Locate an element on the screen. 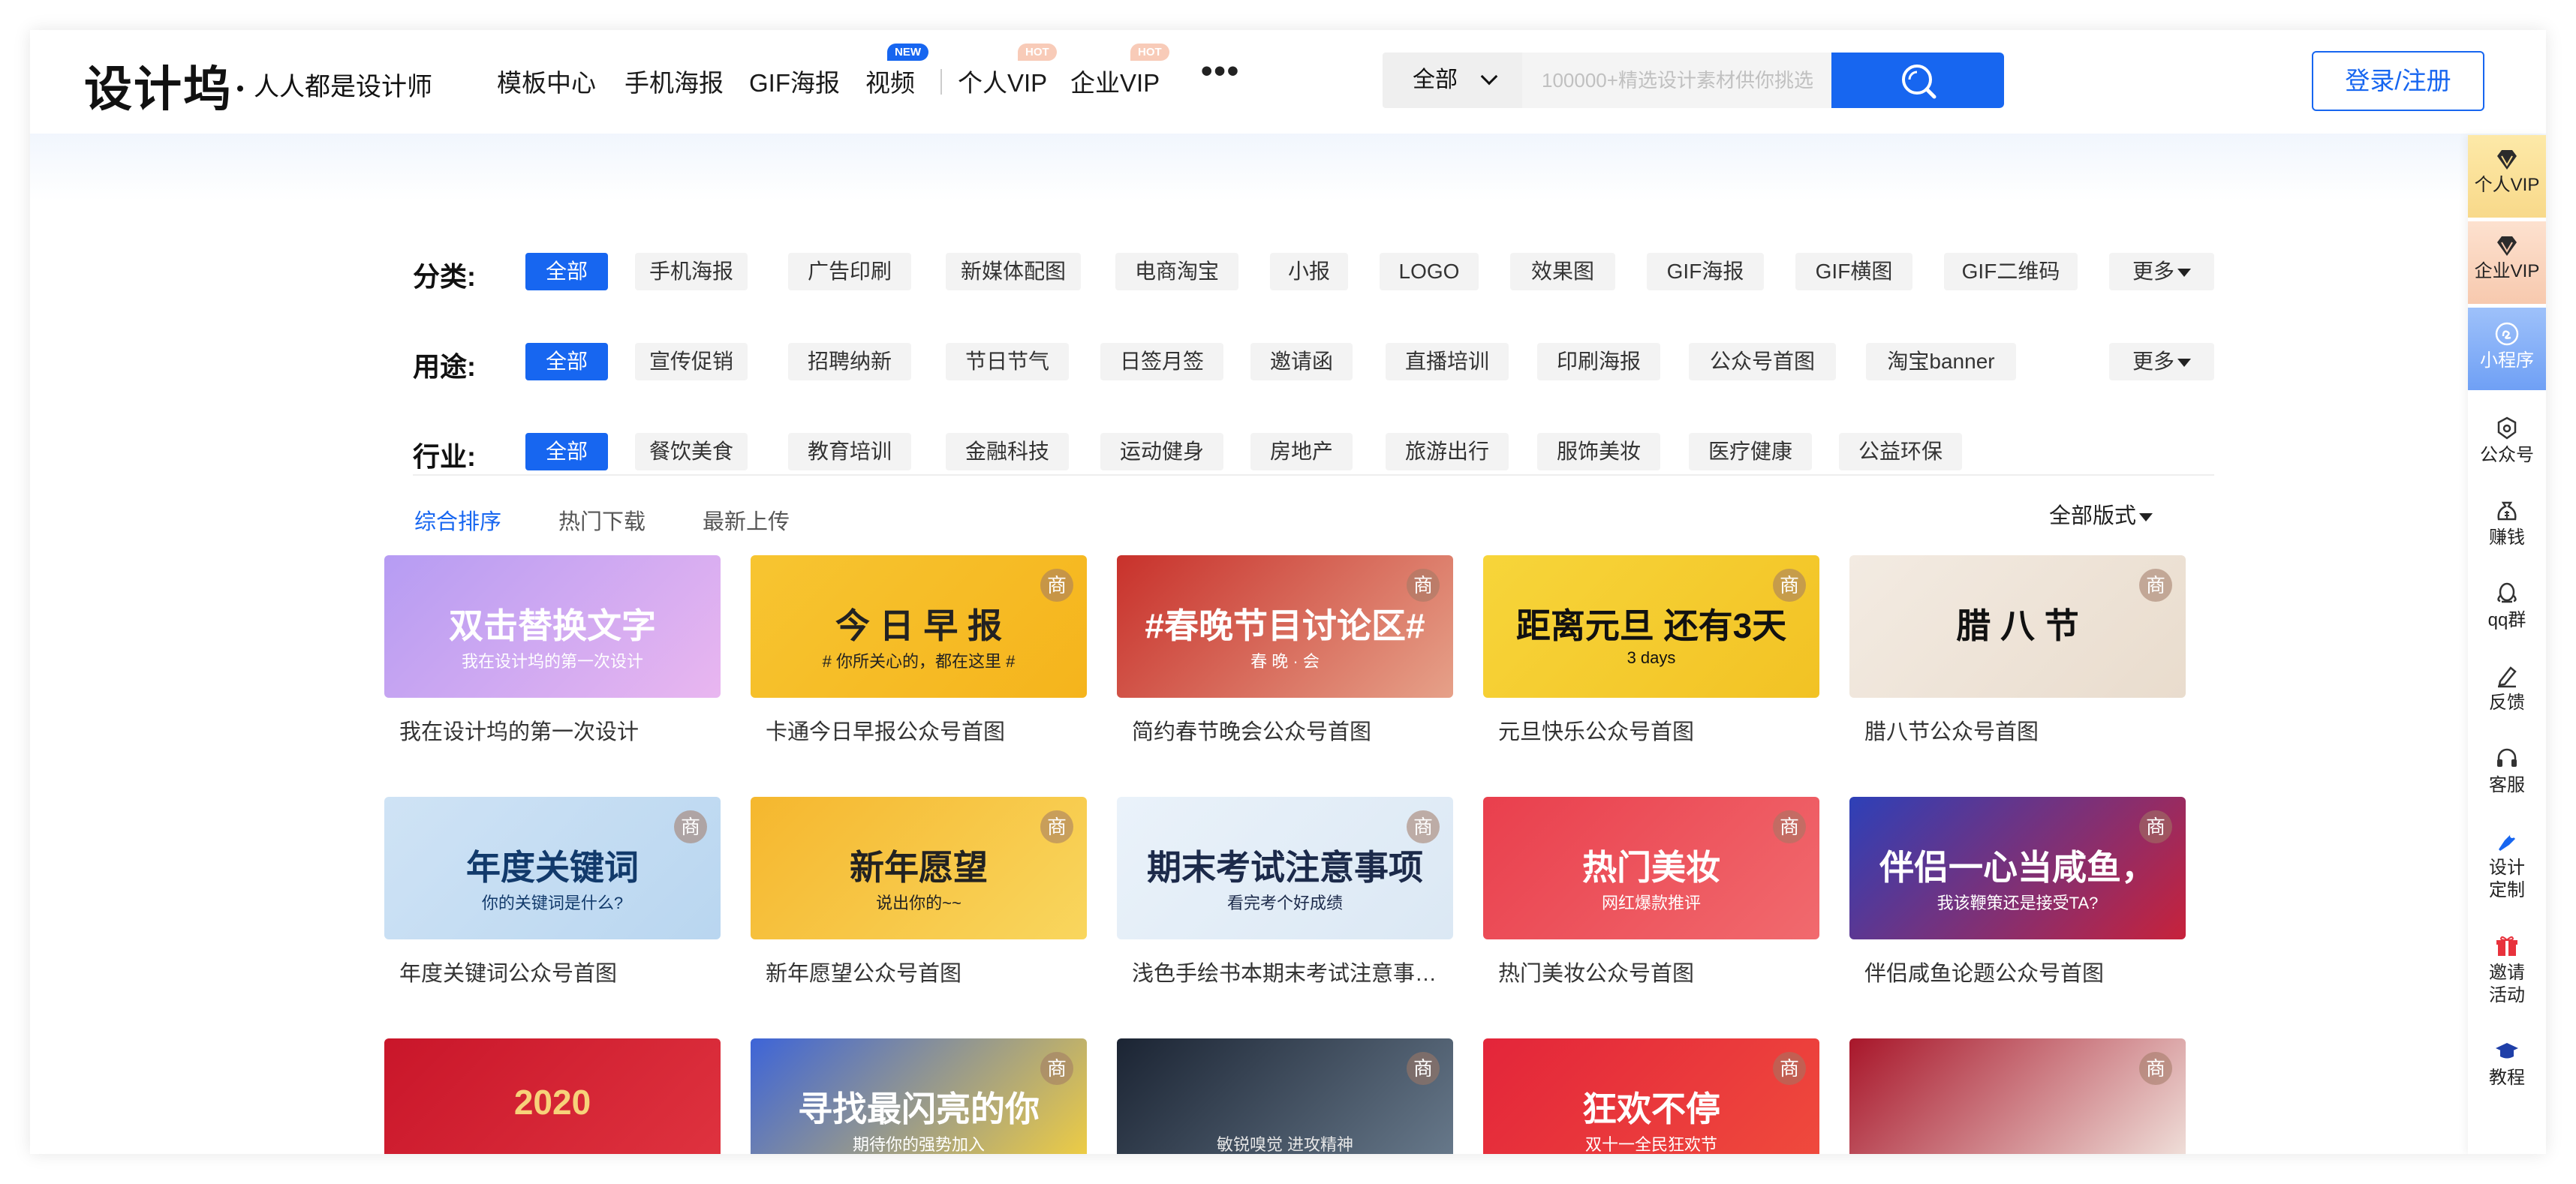 This screenshot has width=2576, height=1184. industry-chip-all: 全部 is located at coordinates (566, 451).